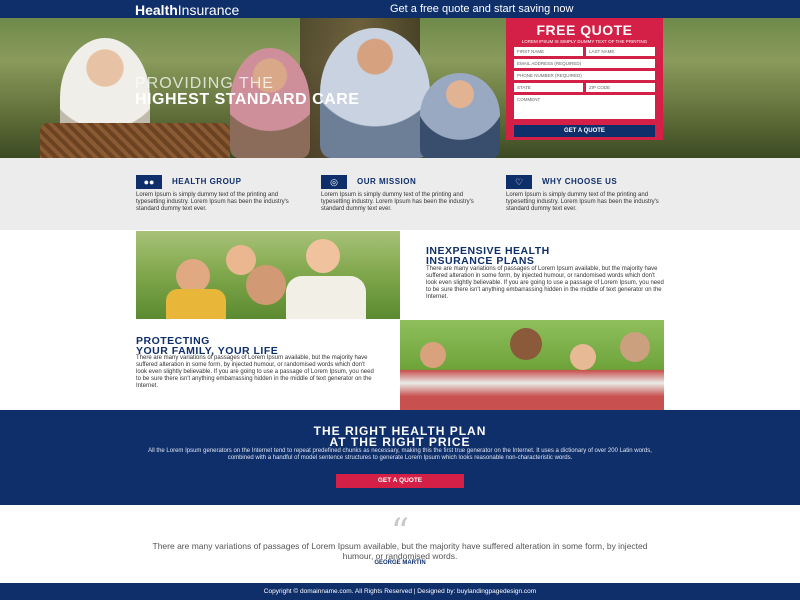 The width and height of the screenshot is (800, 600). I want to click on cta-title-line2: AT THE RIGHT PRICE, so click(400, 442).